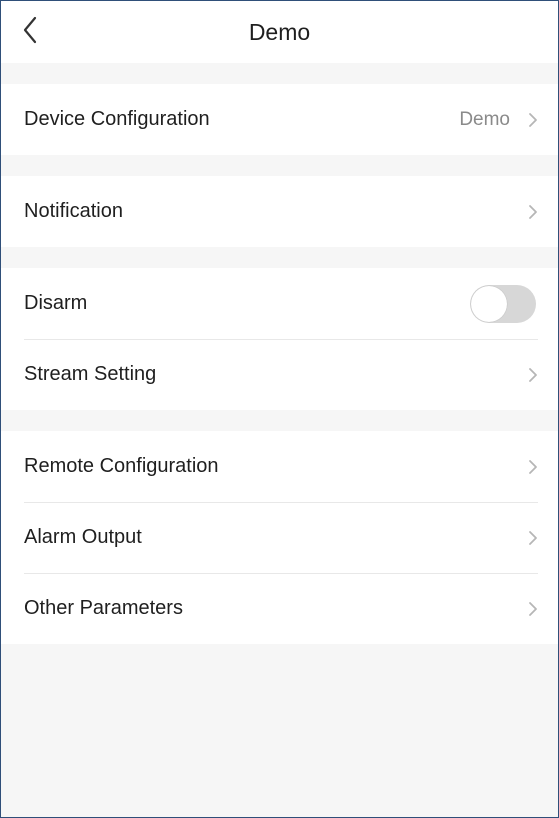  I want to click on device-configuration-value: Demo, so click(484, 119).